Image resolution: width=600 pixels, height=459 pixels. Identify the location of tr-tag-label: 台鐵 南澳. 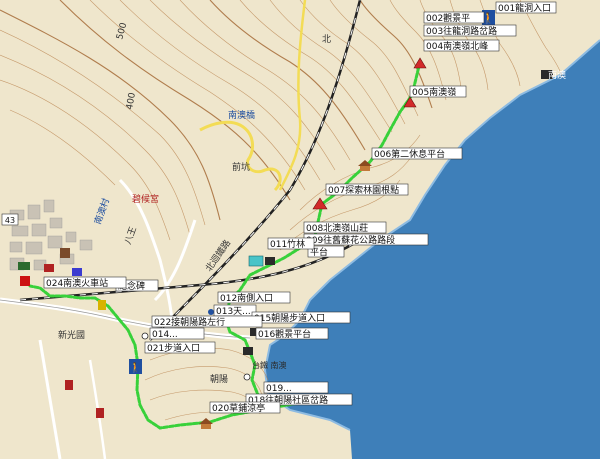
(269, 365).